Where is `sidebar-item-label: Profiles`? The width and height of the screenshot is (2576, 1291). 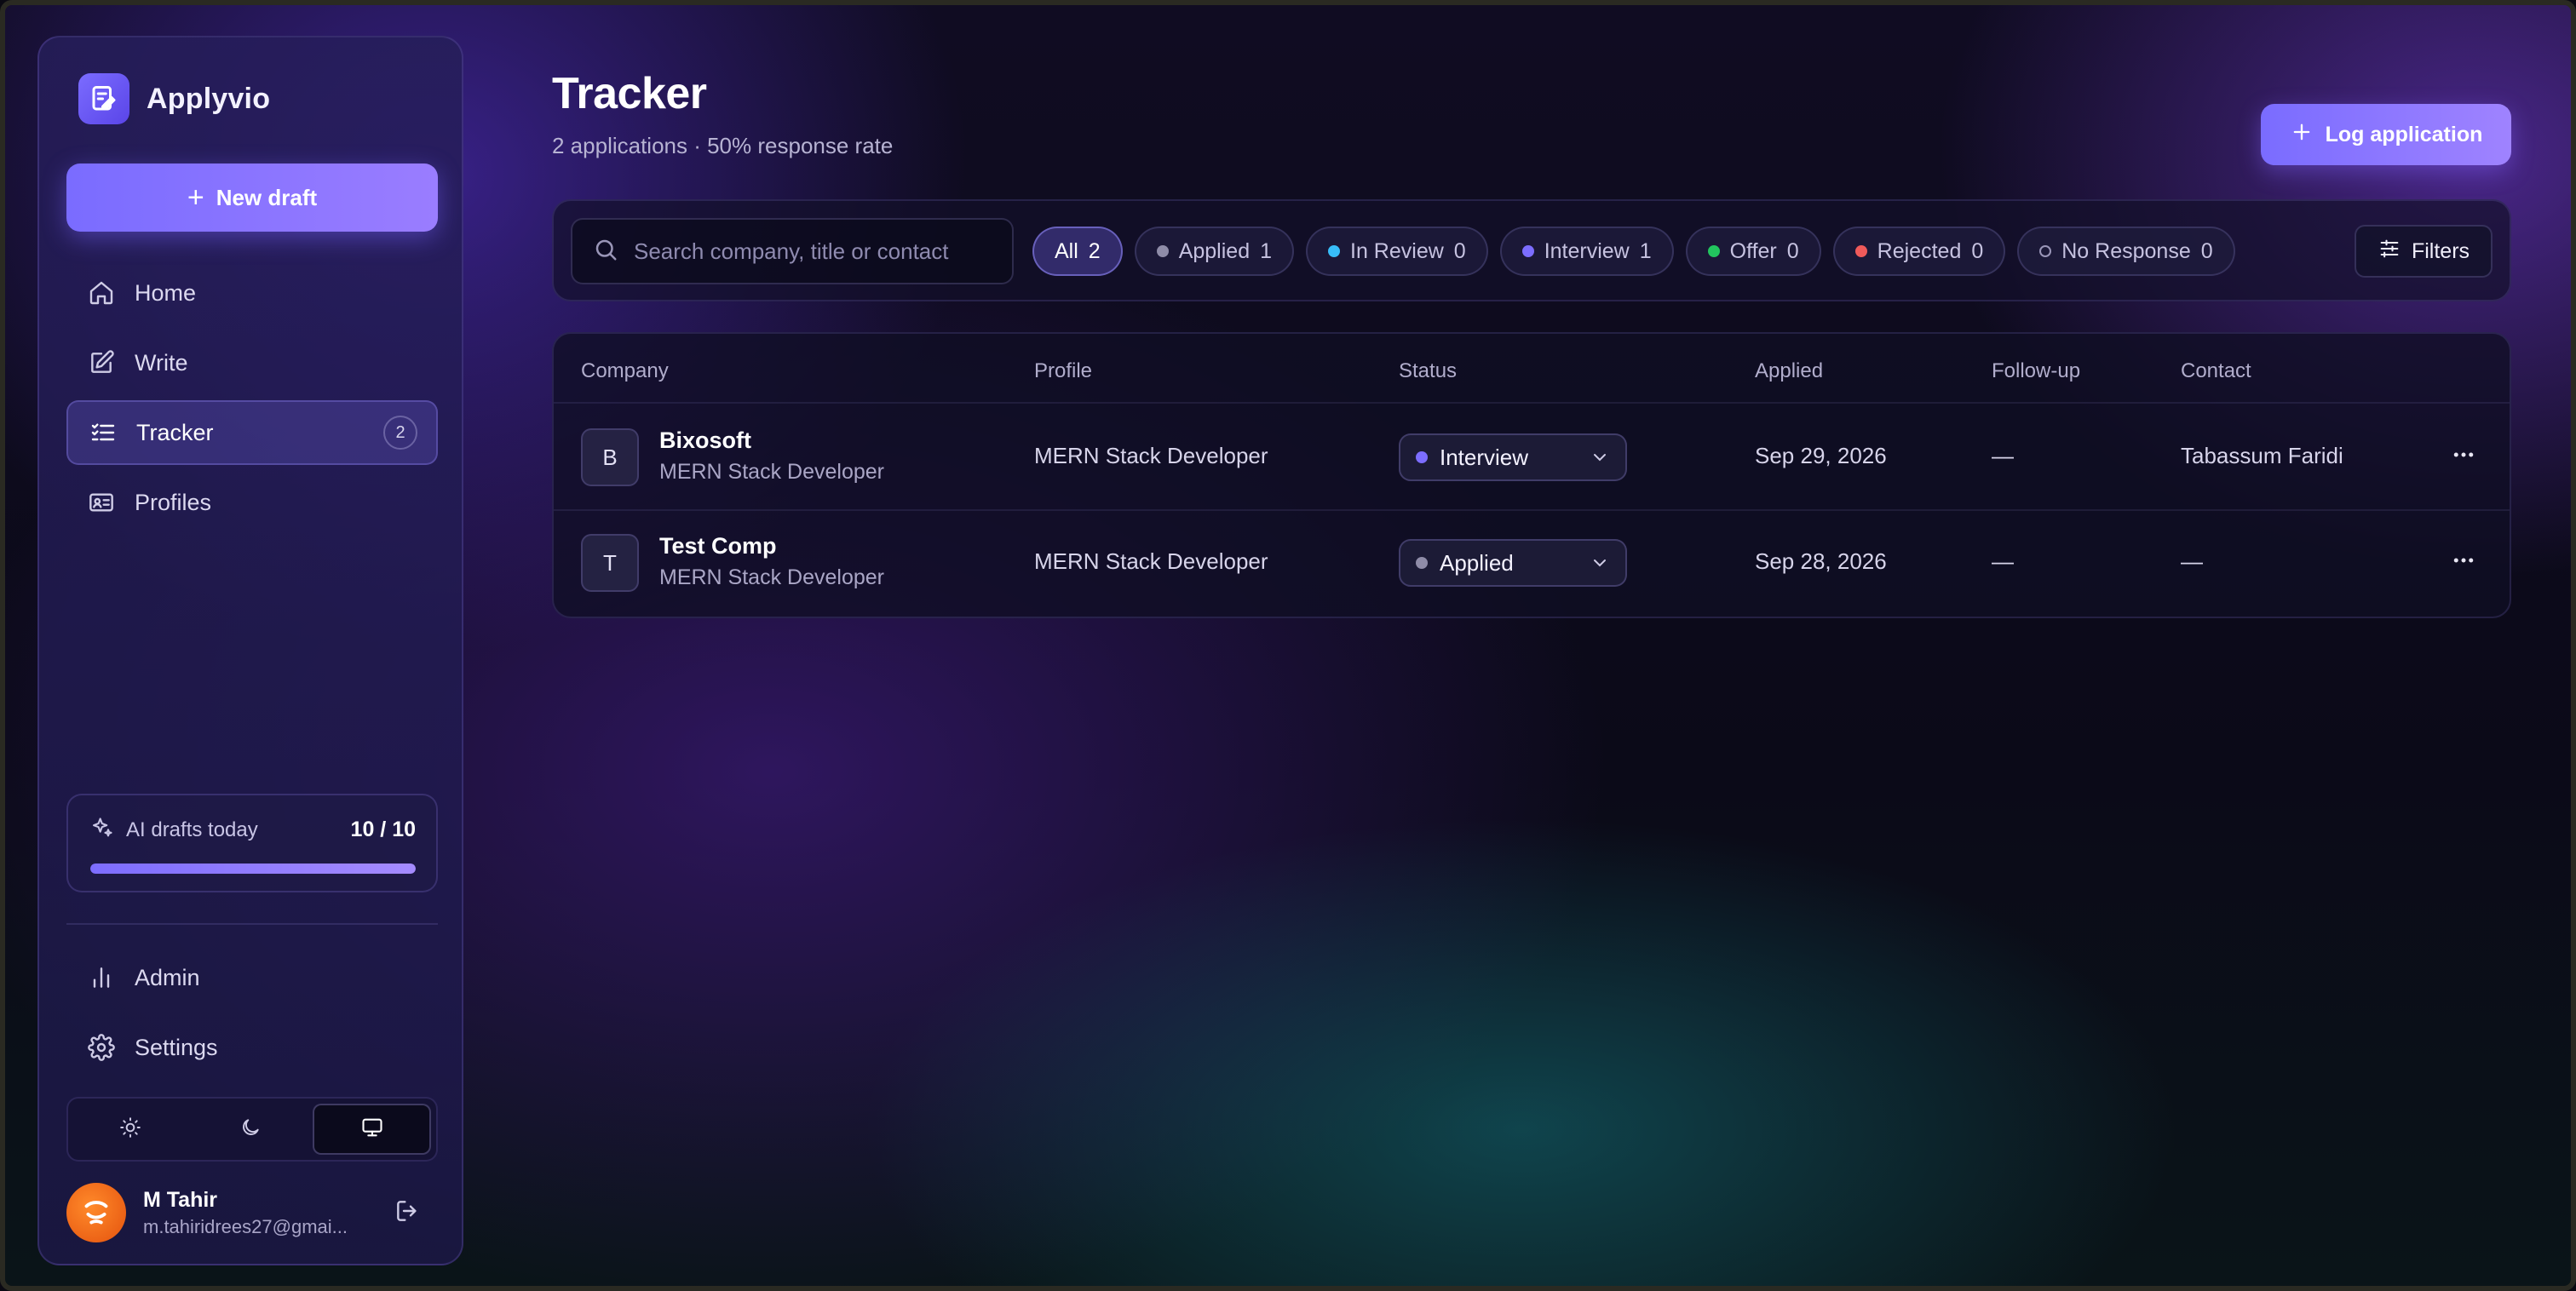
sidebar-item-label: Profiles is located at coordinates (174, 502).